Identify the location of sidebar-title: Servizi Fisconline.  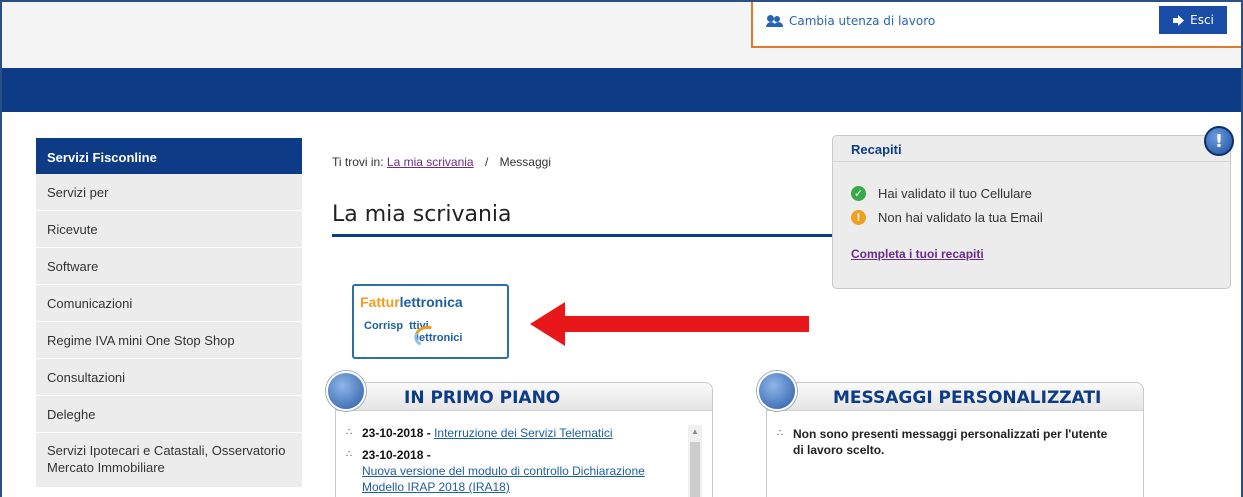
(169, 156).